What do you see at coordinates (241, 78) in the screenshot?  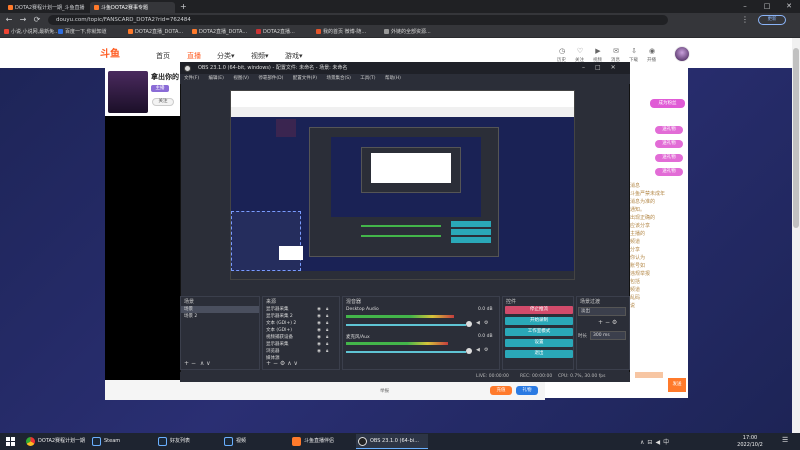 I see `obs-menu-view: 视图(V)` at bounding box center [241, 78].